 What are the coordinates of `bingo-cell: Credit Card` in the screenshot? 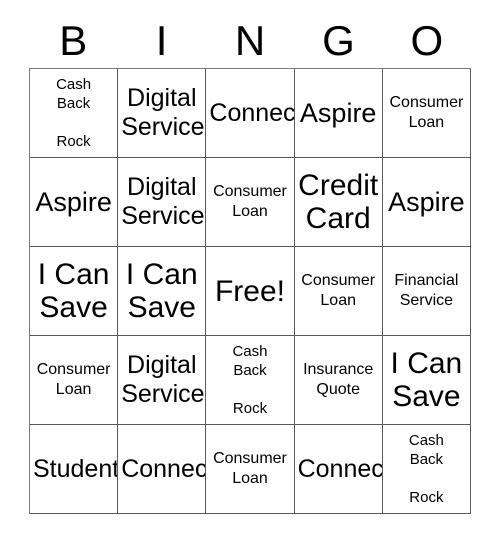 It's located at (338, 202).